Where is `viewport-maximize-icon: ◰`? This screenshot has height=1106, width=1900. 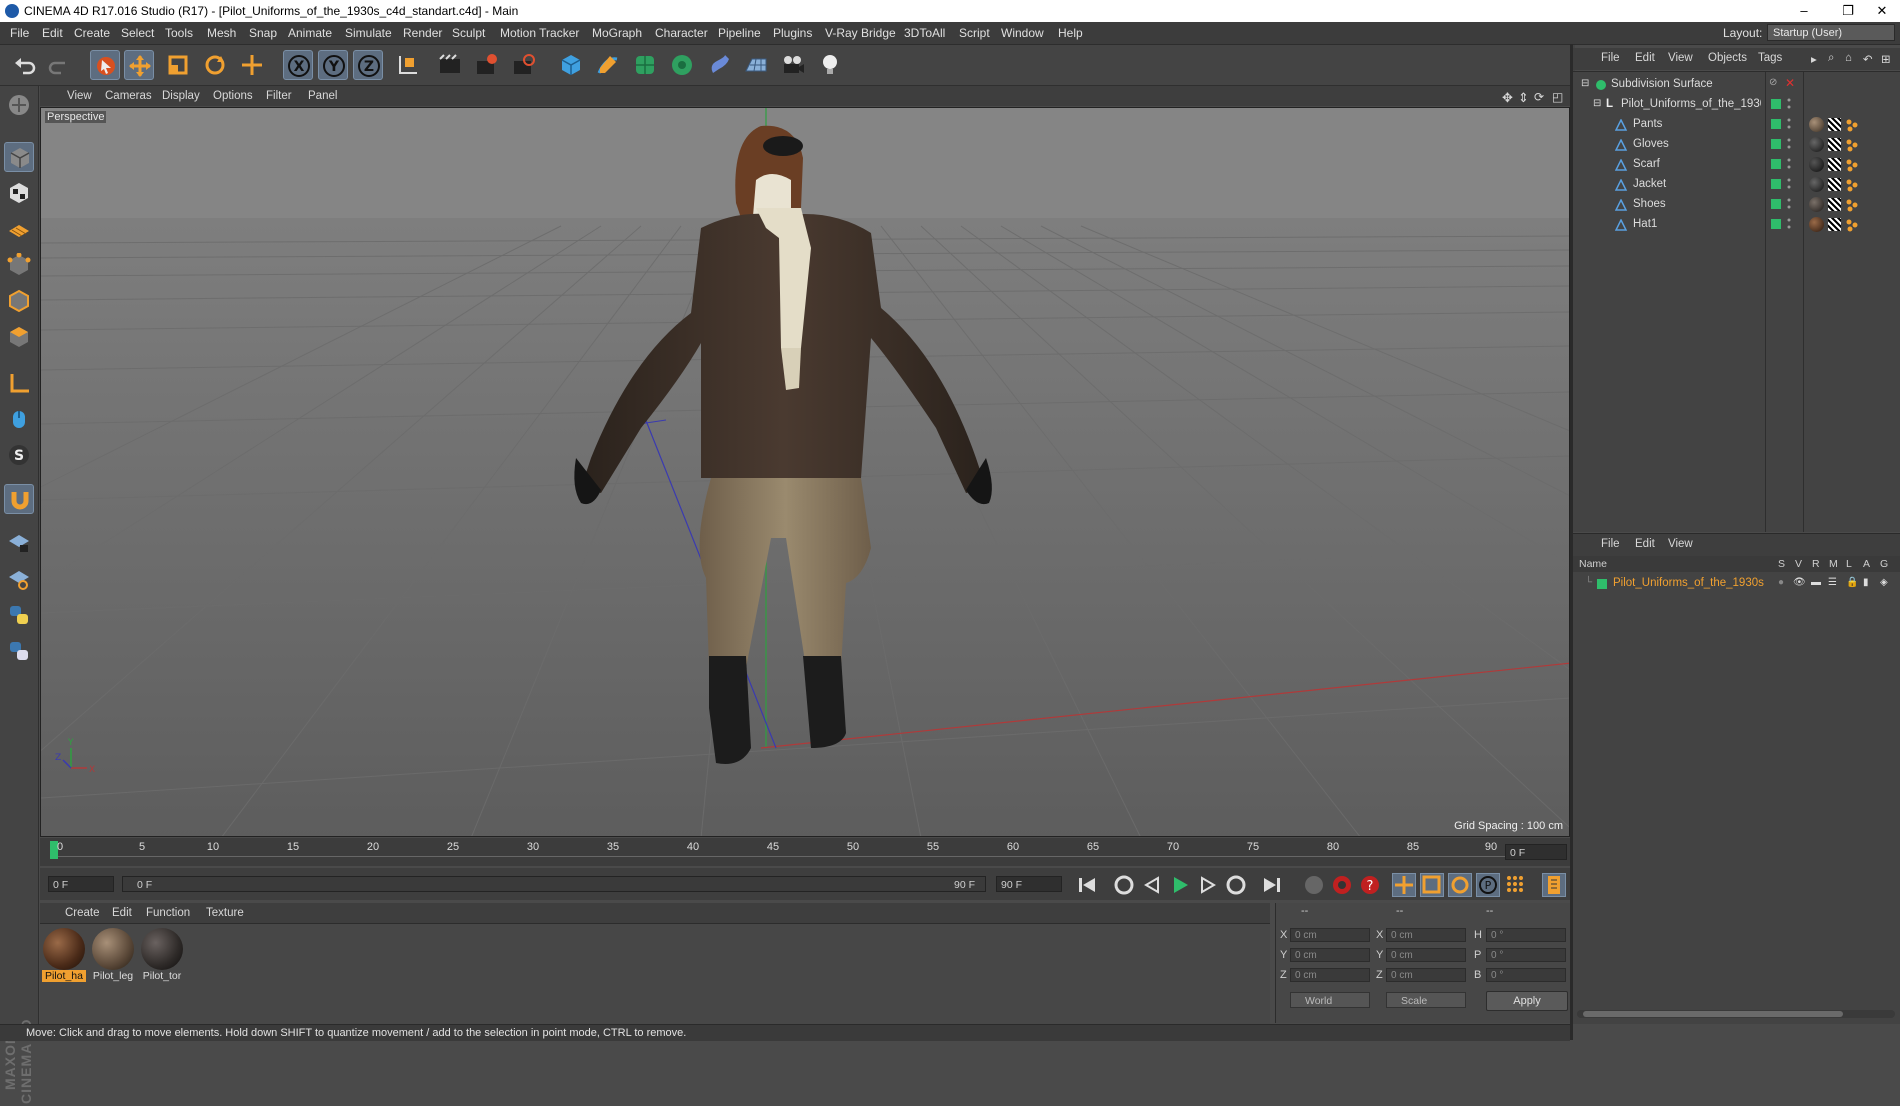 viewport-maximize-icon: ◰ is located at coordinates (1557, 97).